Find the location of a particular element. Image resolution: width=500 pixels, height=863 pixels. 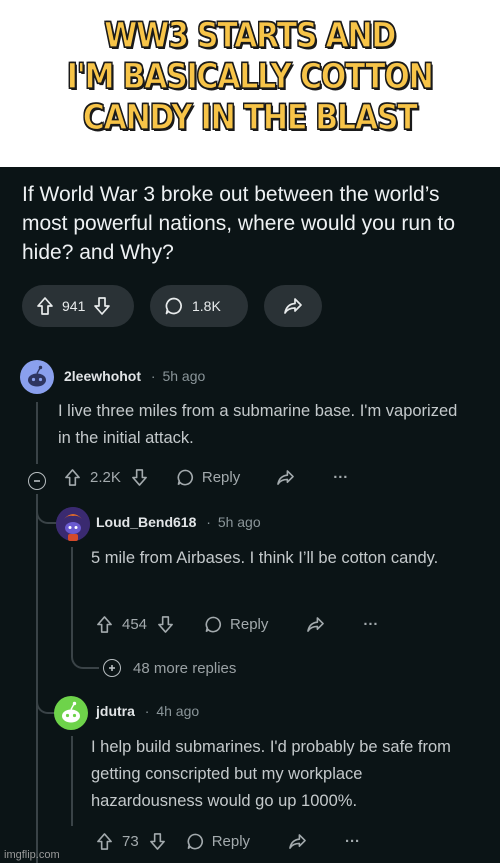

post-share-button is located at coordinates (293, 306).